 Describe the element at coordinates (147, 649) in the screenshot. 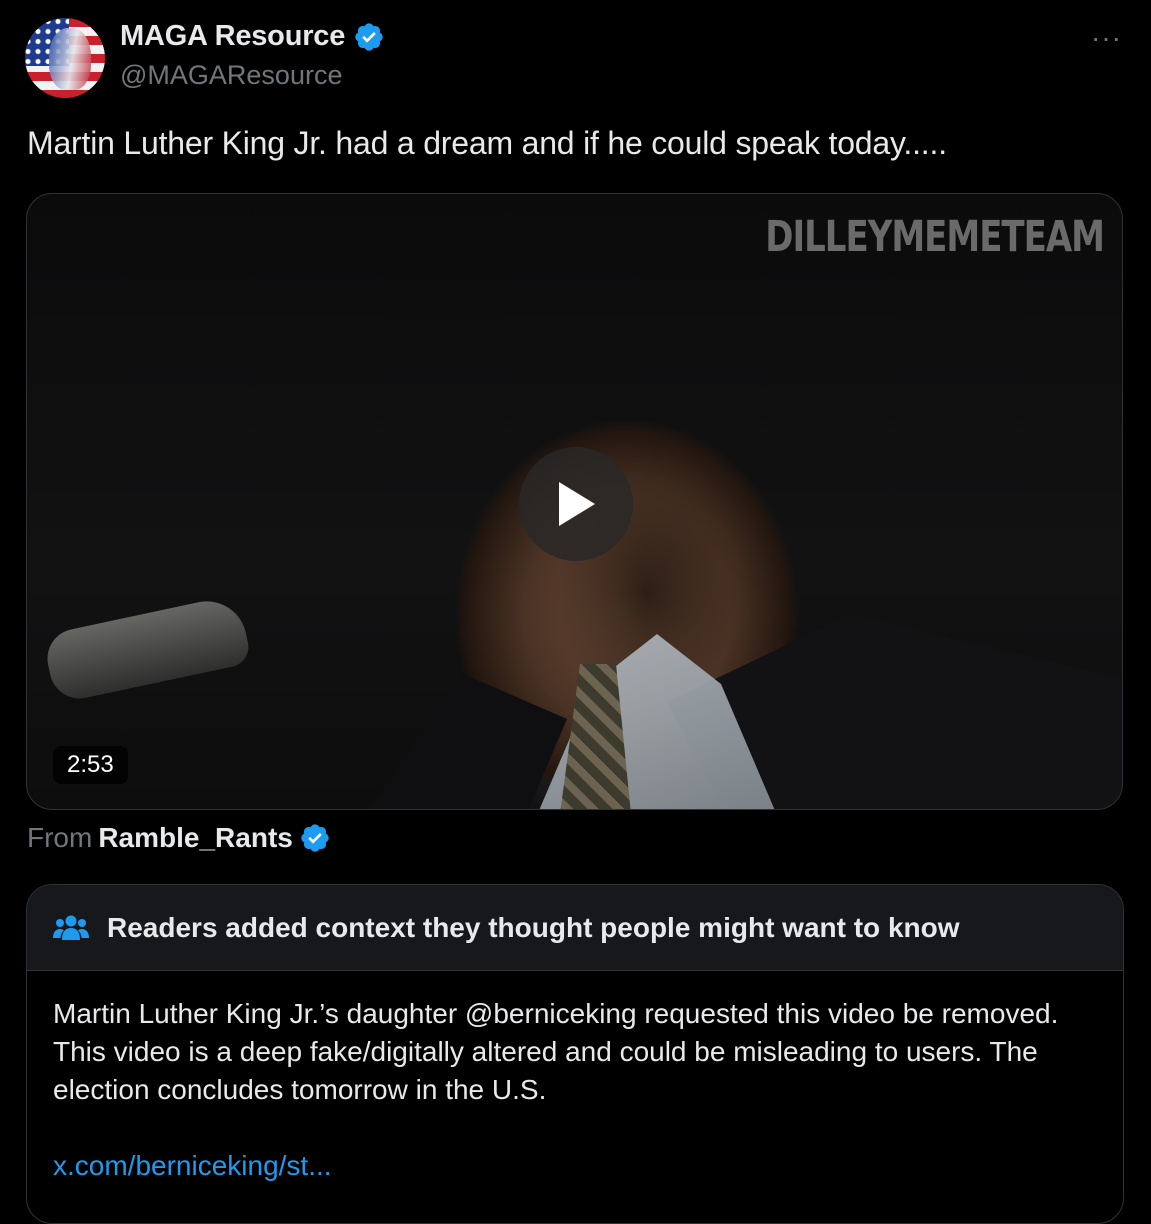

I see `video-frame-microphone` at that location.